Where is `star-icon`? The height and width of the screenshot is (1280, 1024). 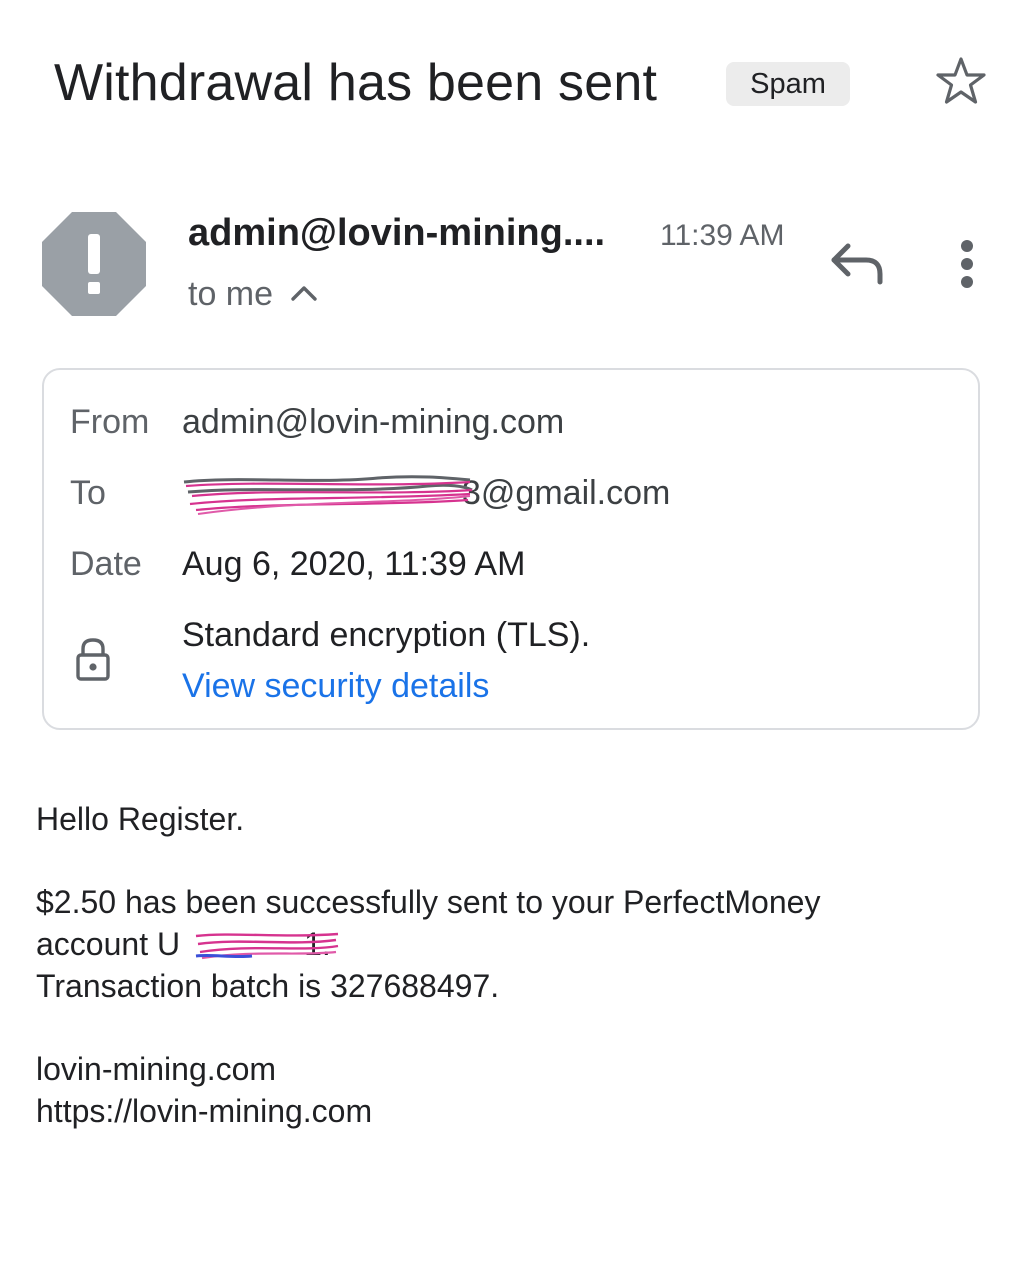
star-icon is located at coordinates (961, 81).